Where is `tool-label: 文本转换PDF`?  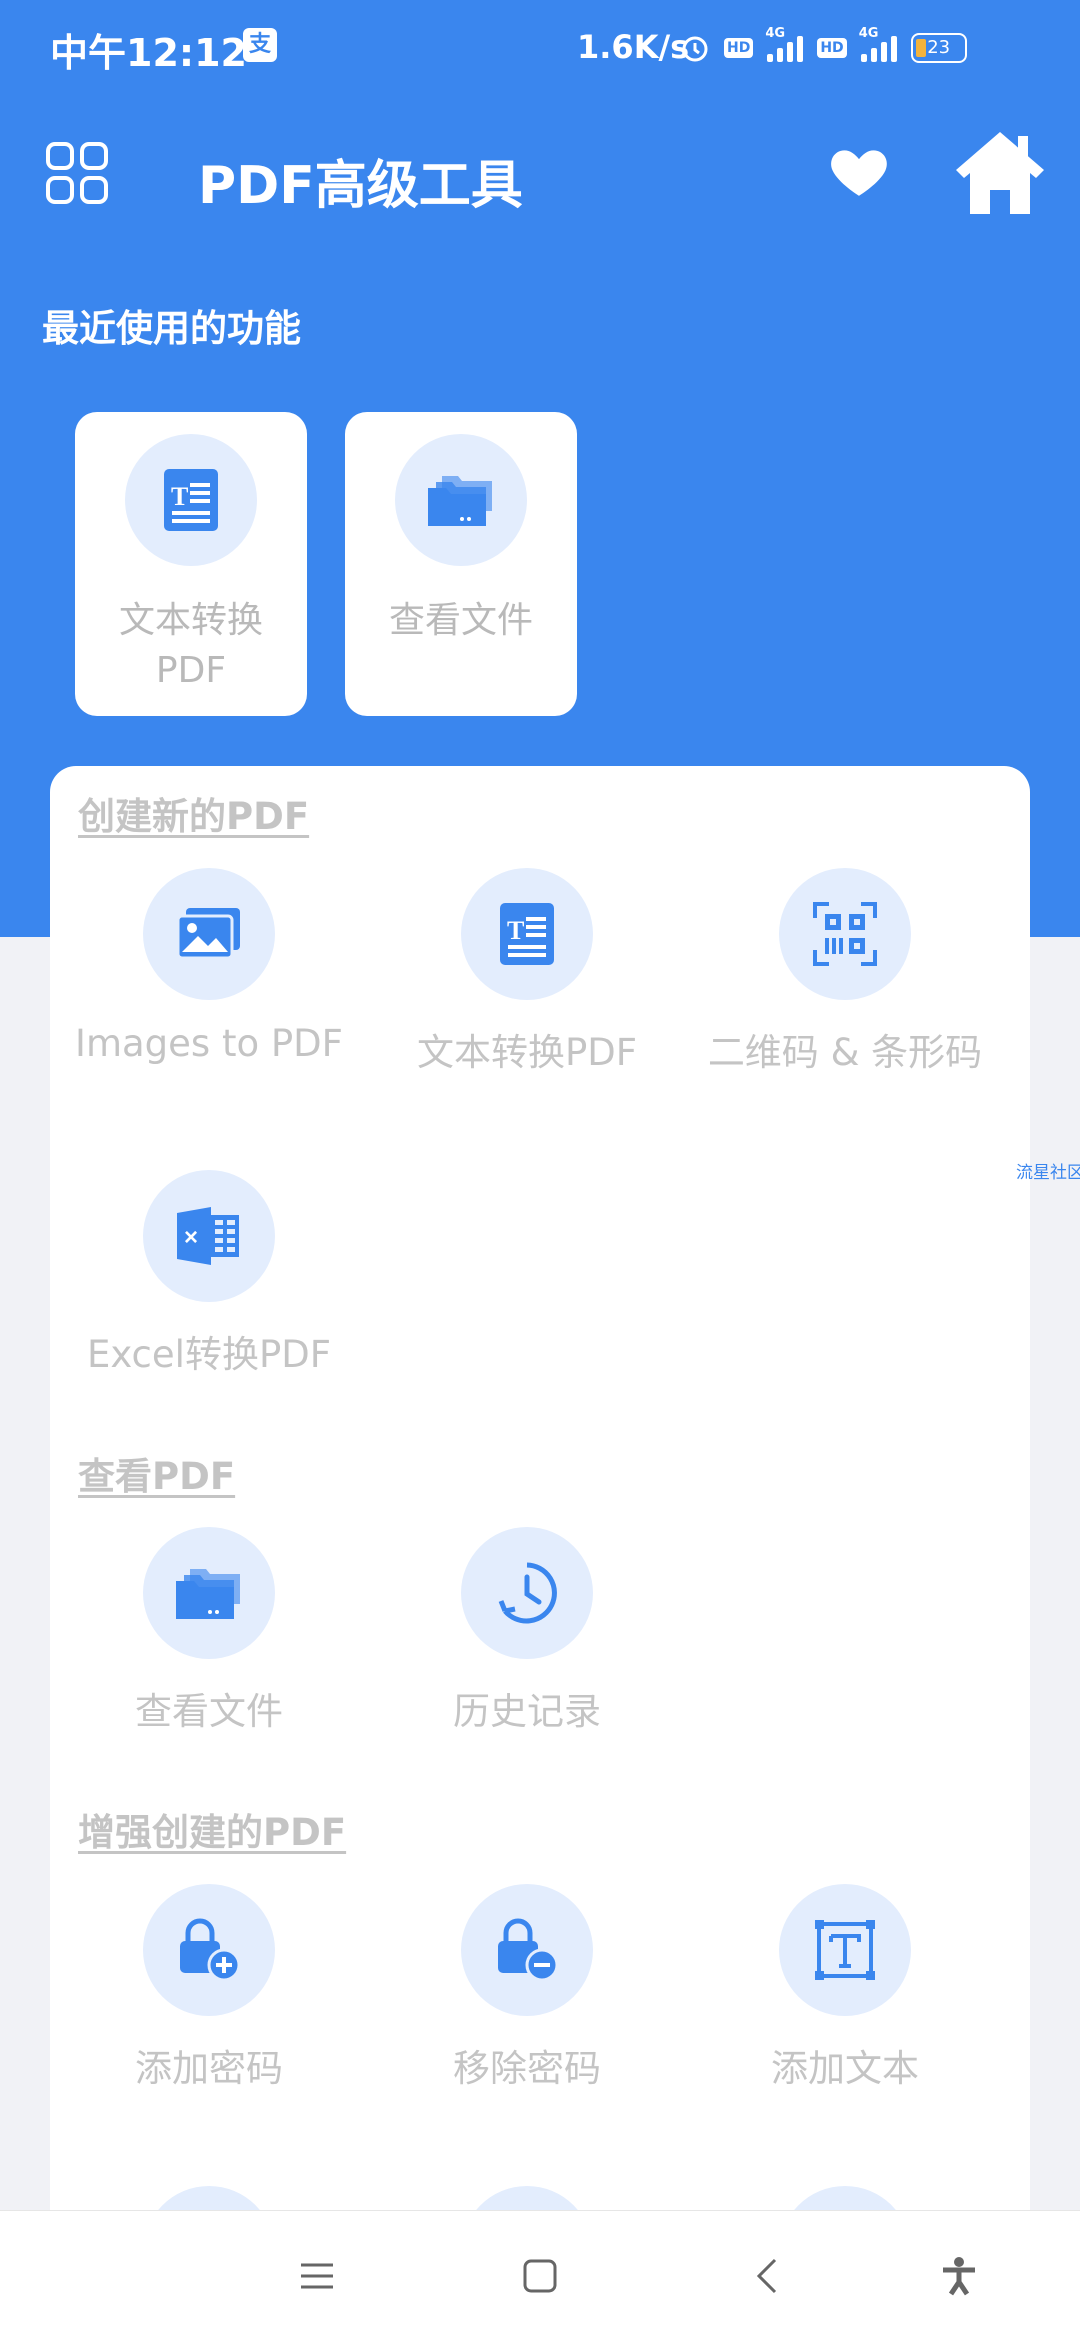 tool-label: 文本转换PDF is located at coordinates (527, 1052).